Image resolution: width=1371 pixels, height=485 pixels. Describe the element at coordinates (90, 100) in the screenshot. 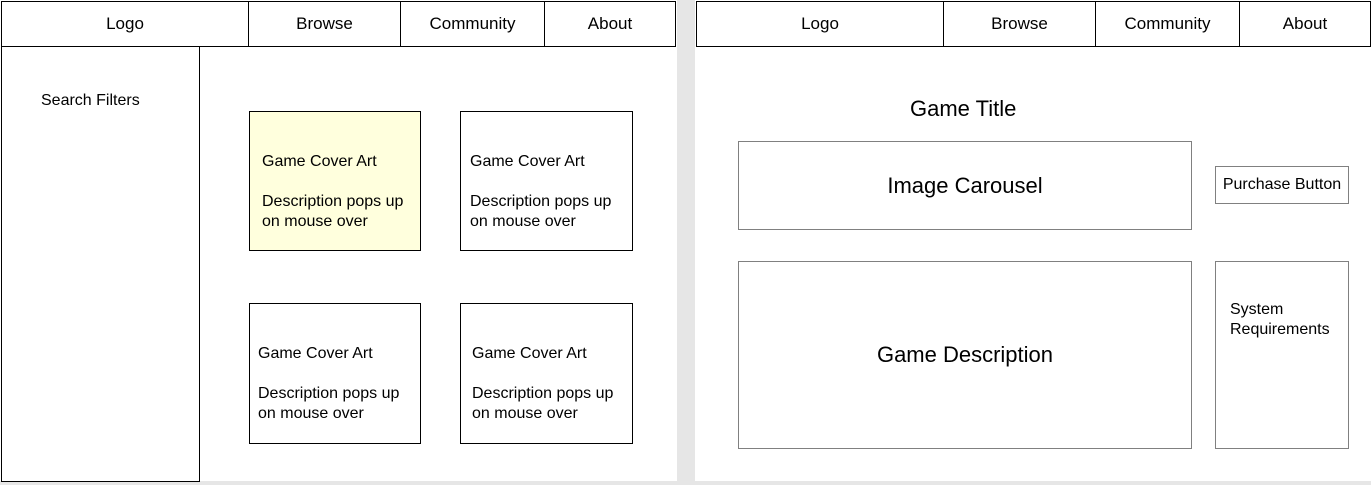

I see `search-filters-label: Search Filters` at that location.